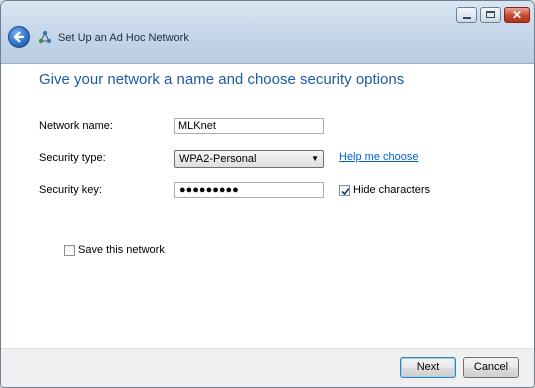  Describe the element at coordinates (69, 250) in the screenshot. I see `save-network-checkbox` at that location.